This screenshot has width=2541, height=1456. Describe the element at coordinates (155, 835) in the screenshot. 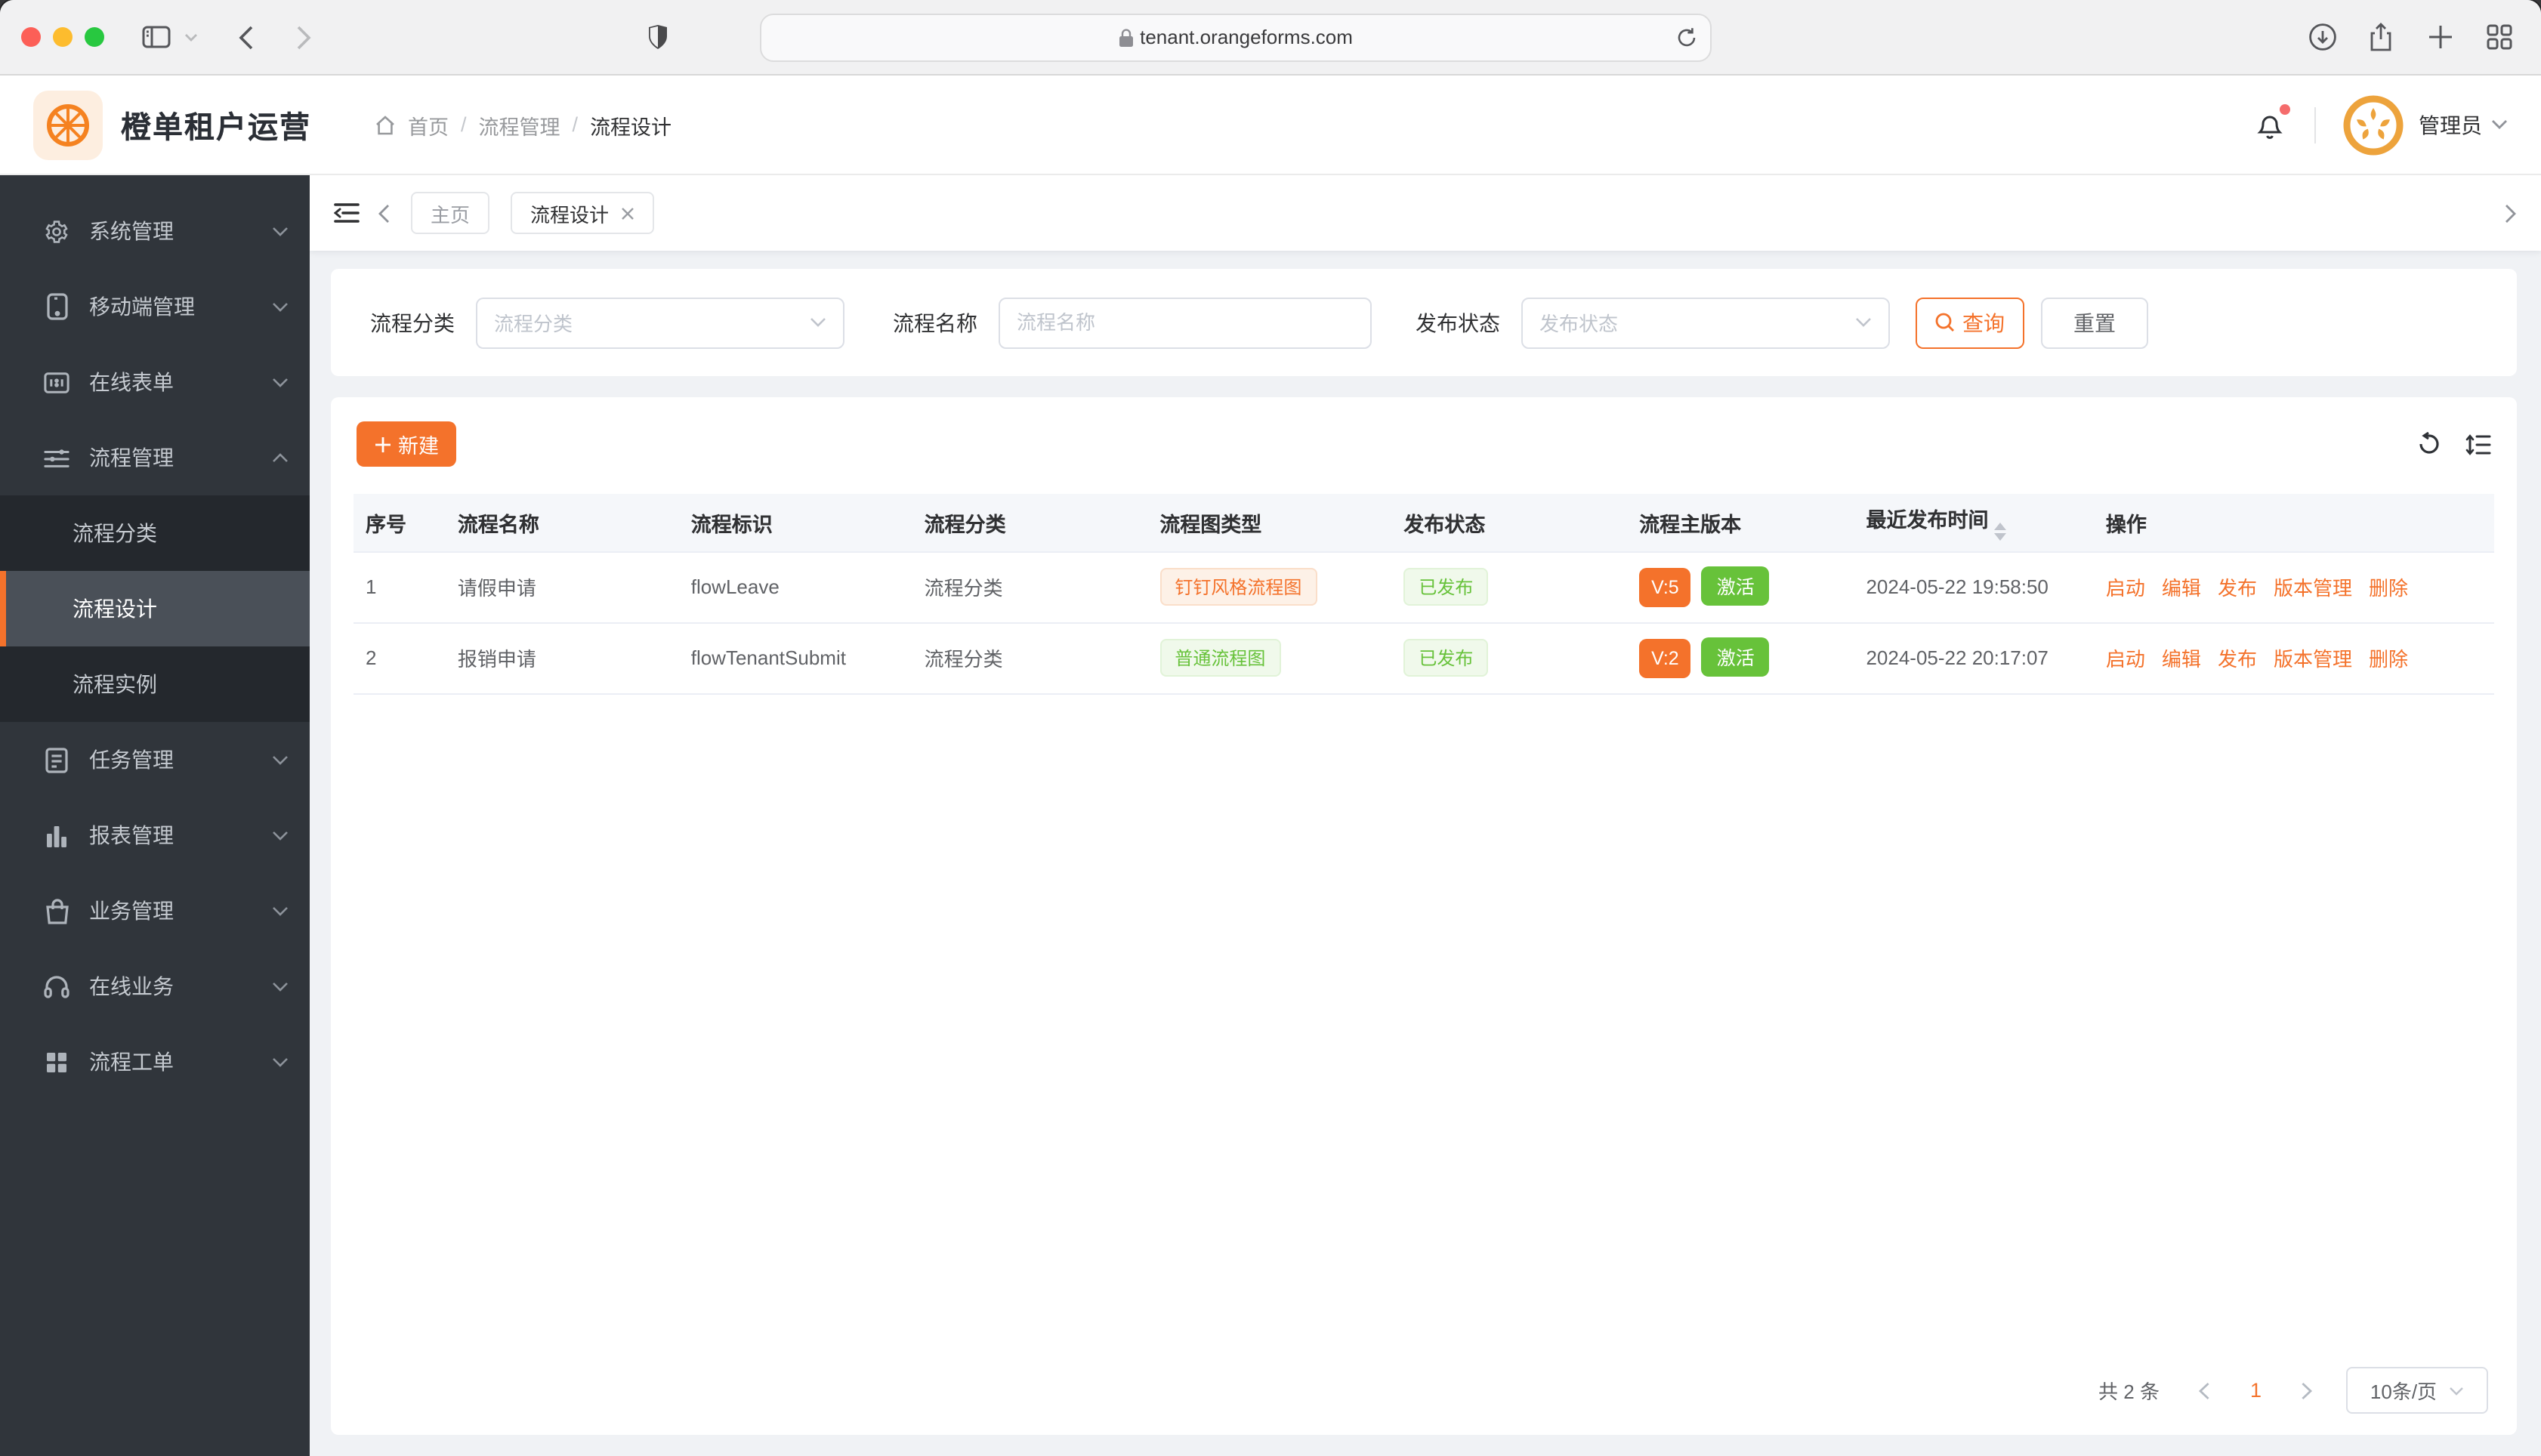

I see `sidebar-item-report-mgmt: 报表管理` at that location.